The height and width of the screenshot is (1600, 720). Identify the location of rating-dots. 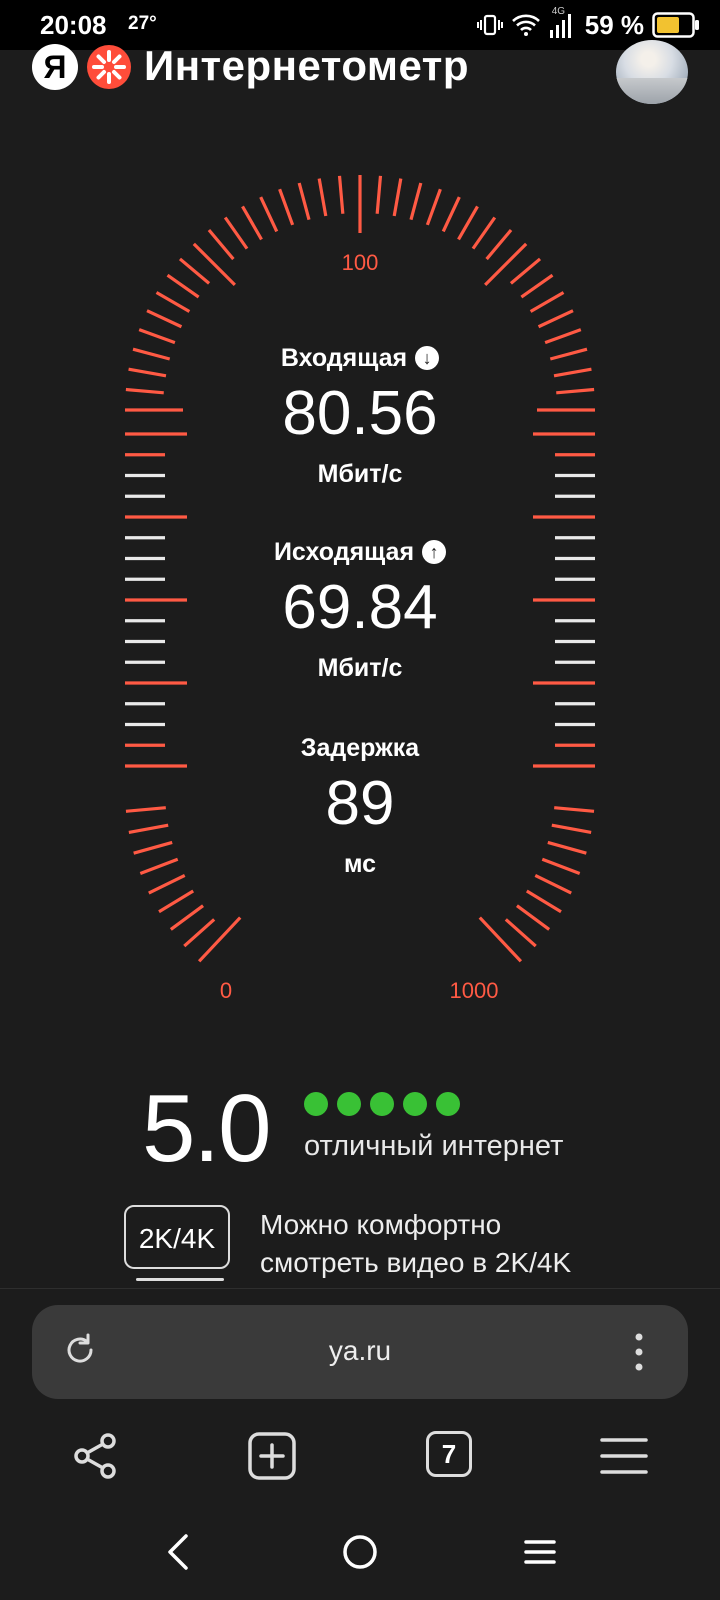
(382, 1104).